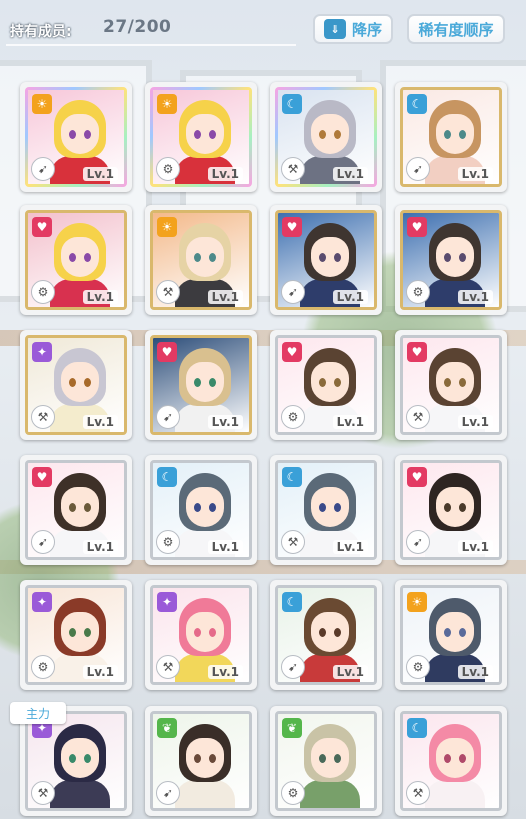 This screenshot has height=819, width=526. Describe the element at coordinates (201, 260) in the screenshot. I see `member-card: ☀ ⚒ Lv.1` at that location.